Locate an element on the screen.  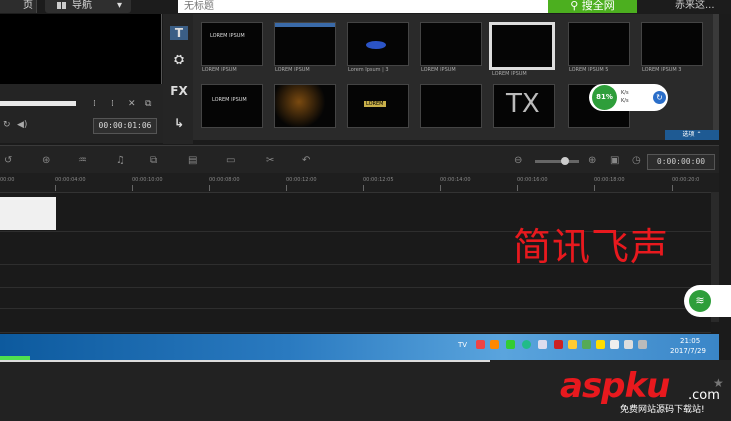
nav-label: 导航 is located at coordinates (82, 5).